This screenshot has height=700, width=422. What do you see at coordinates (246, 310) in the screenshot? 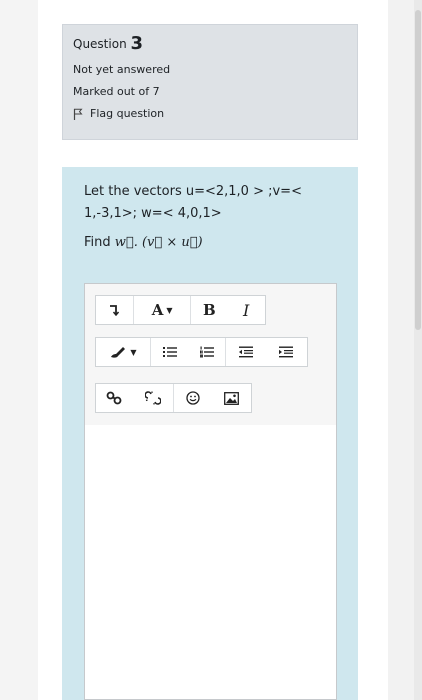
I see `italic-button: I` at bounding box center [246, 310].